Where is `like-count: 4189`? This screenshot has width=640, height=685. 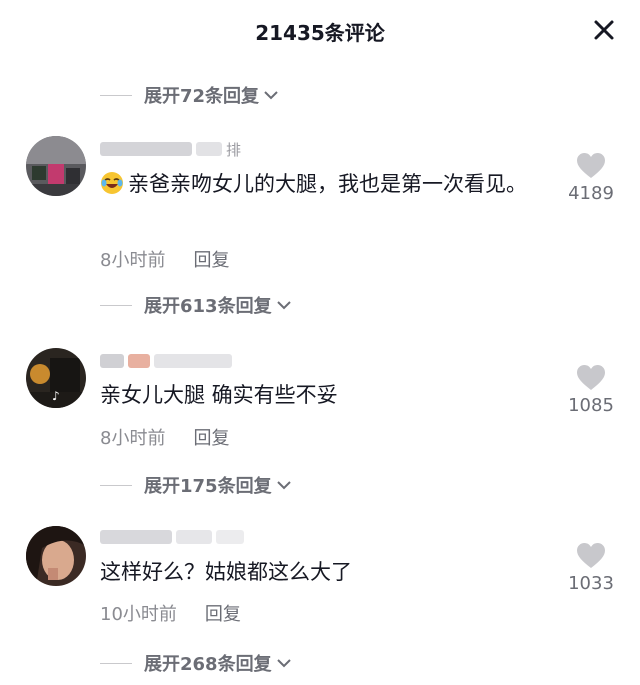
like-count: 4189 is located at coordinates (591, 193).